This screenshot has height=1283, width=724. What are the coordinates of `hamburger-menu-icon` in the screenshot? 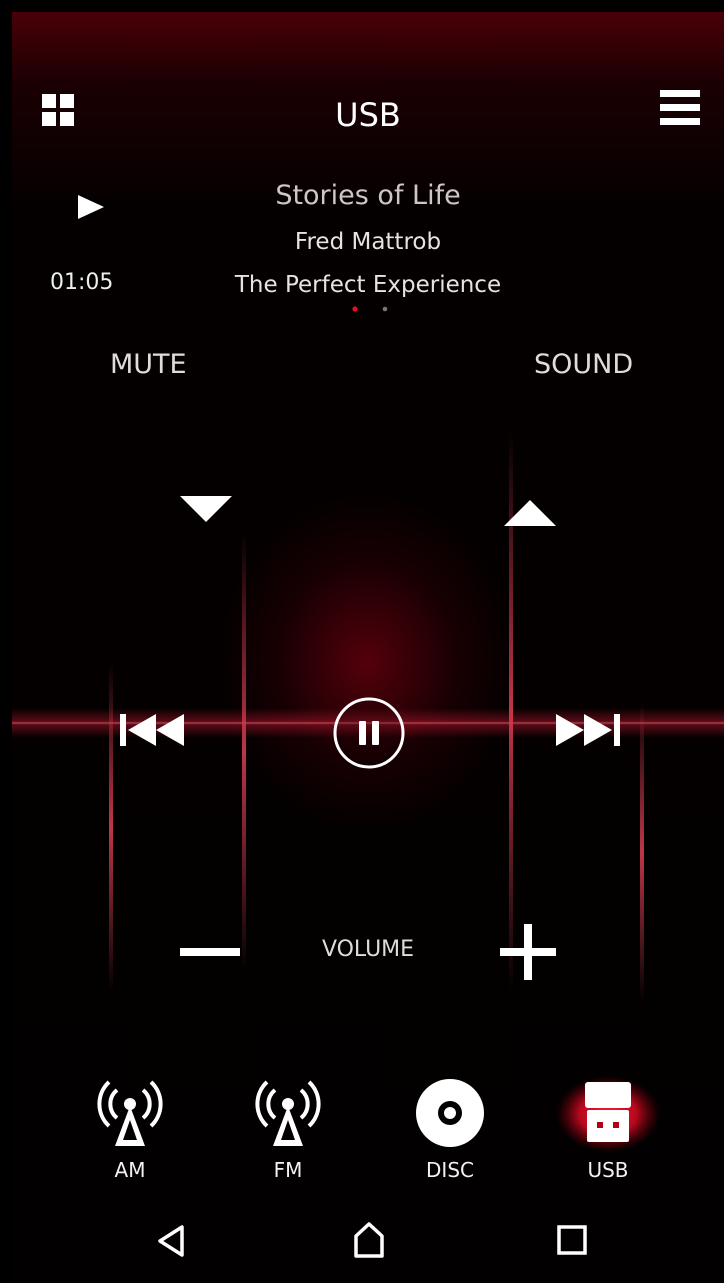 It's located at (680, 108).